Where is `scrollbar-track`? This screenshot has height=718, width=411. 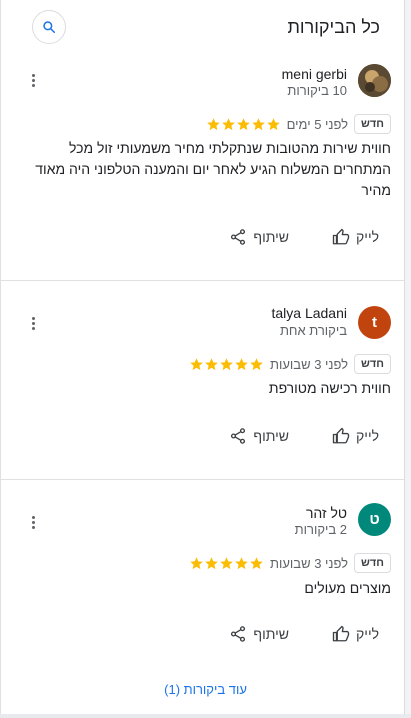
scrollbar-track is located at coordinates (407, 359).